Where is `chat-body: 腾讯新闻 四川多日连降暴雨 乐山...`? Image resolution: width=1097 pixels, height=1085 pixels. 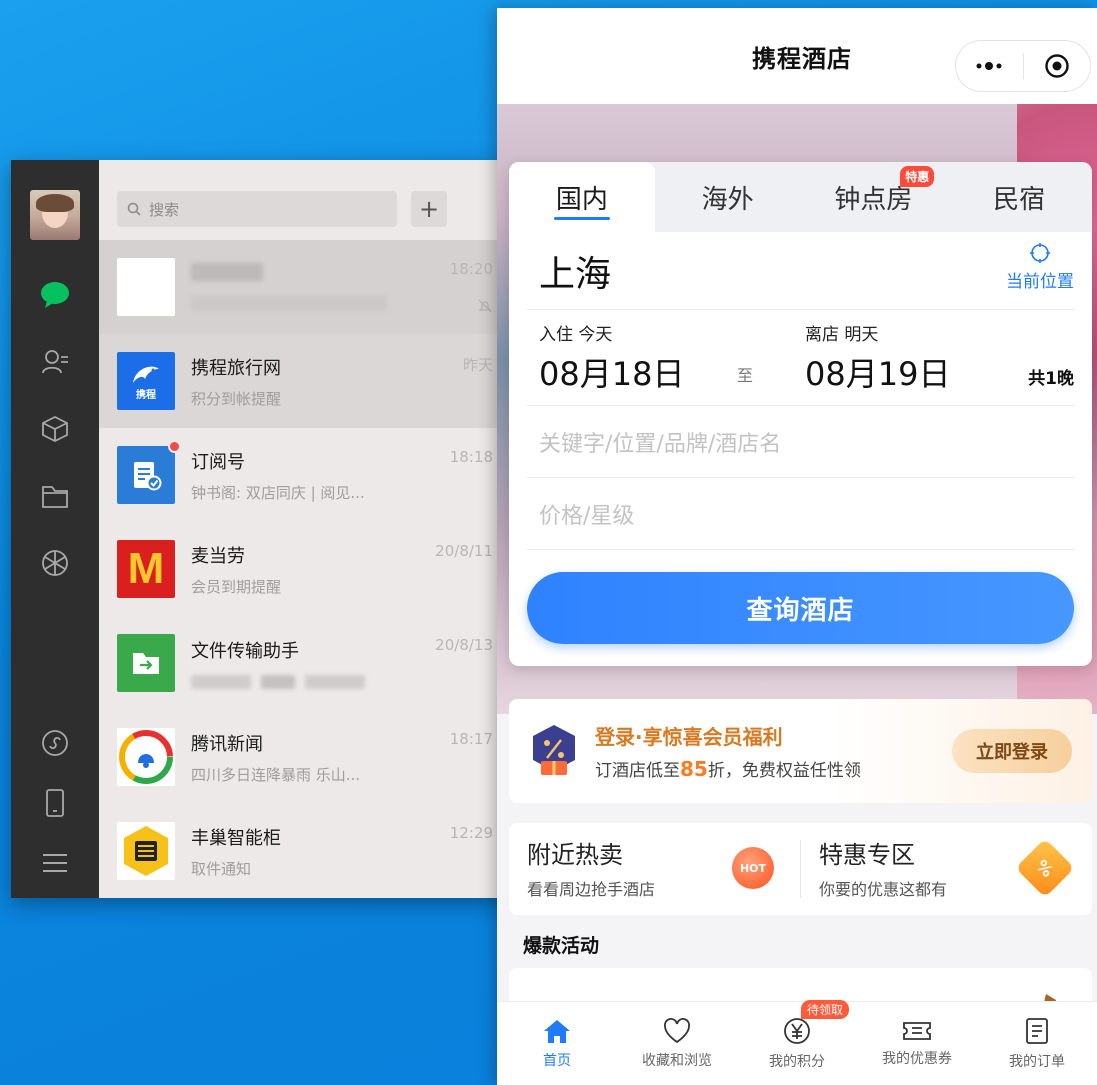 chat-body: 腾讯新闻 四川多日连降暴雨 乐山... is located at coordinates (334, 757).